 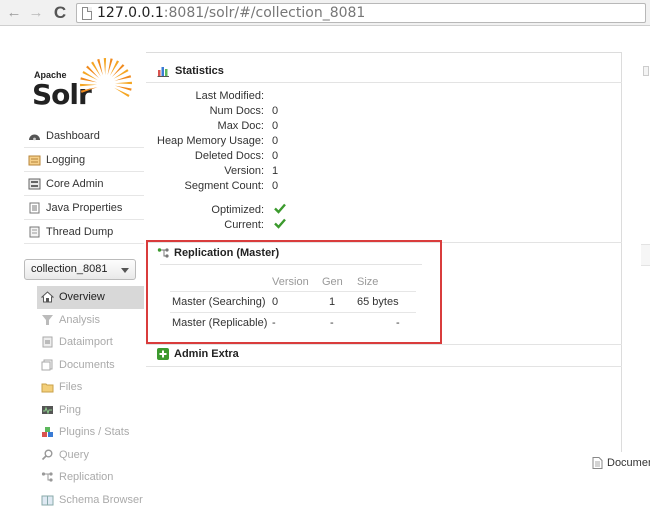 I want to click on address-bar: 127.0.0.1:8081/solr/#/collection_8081, so click(x=361, y=13).